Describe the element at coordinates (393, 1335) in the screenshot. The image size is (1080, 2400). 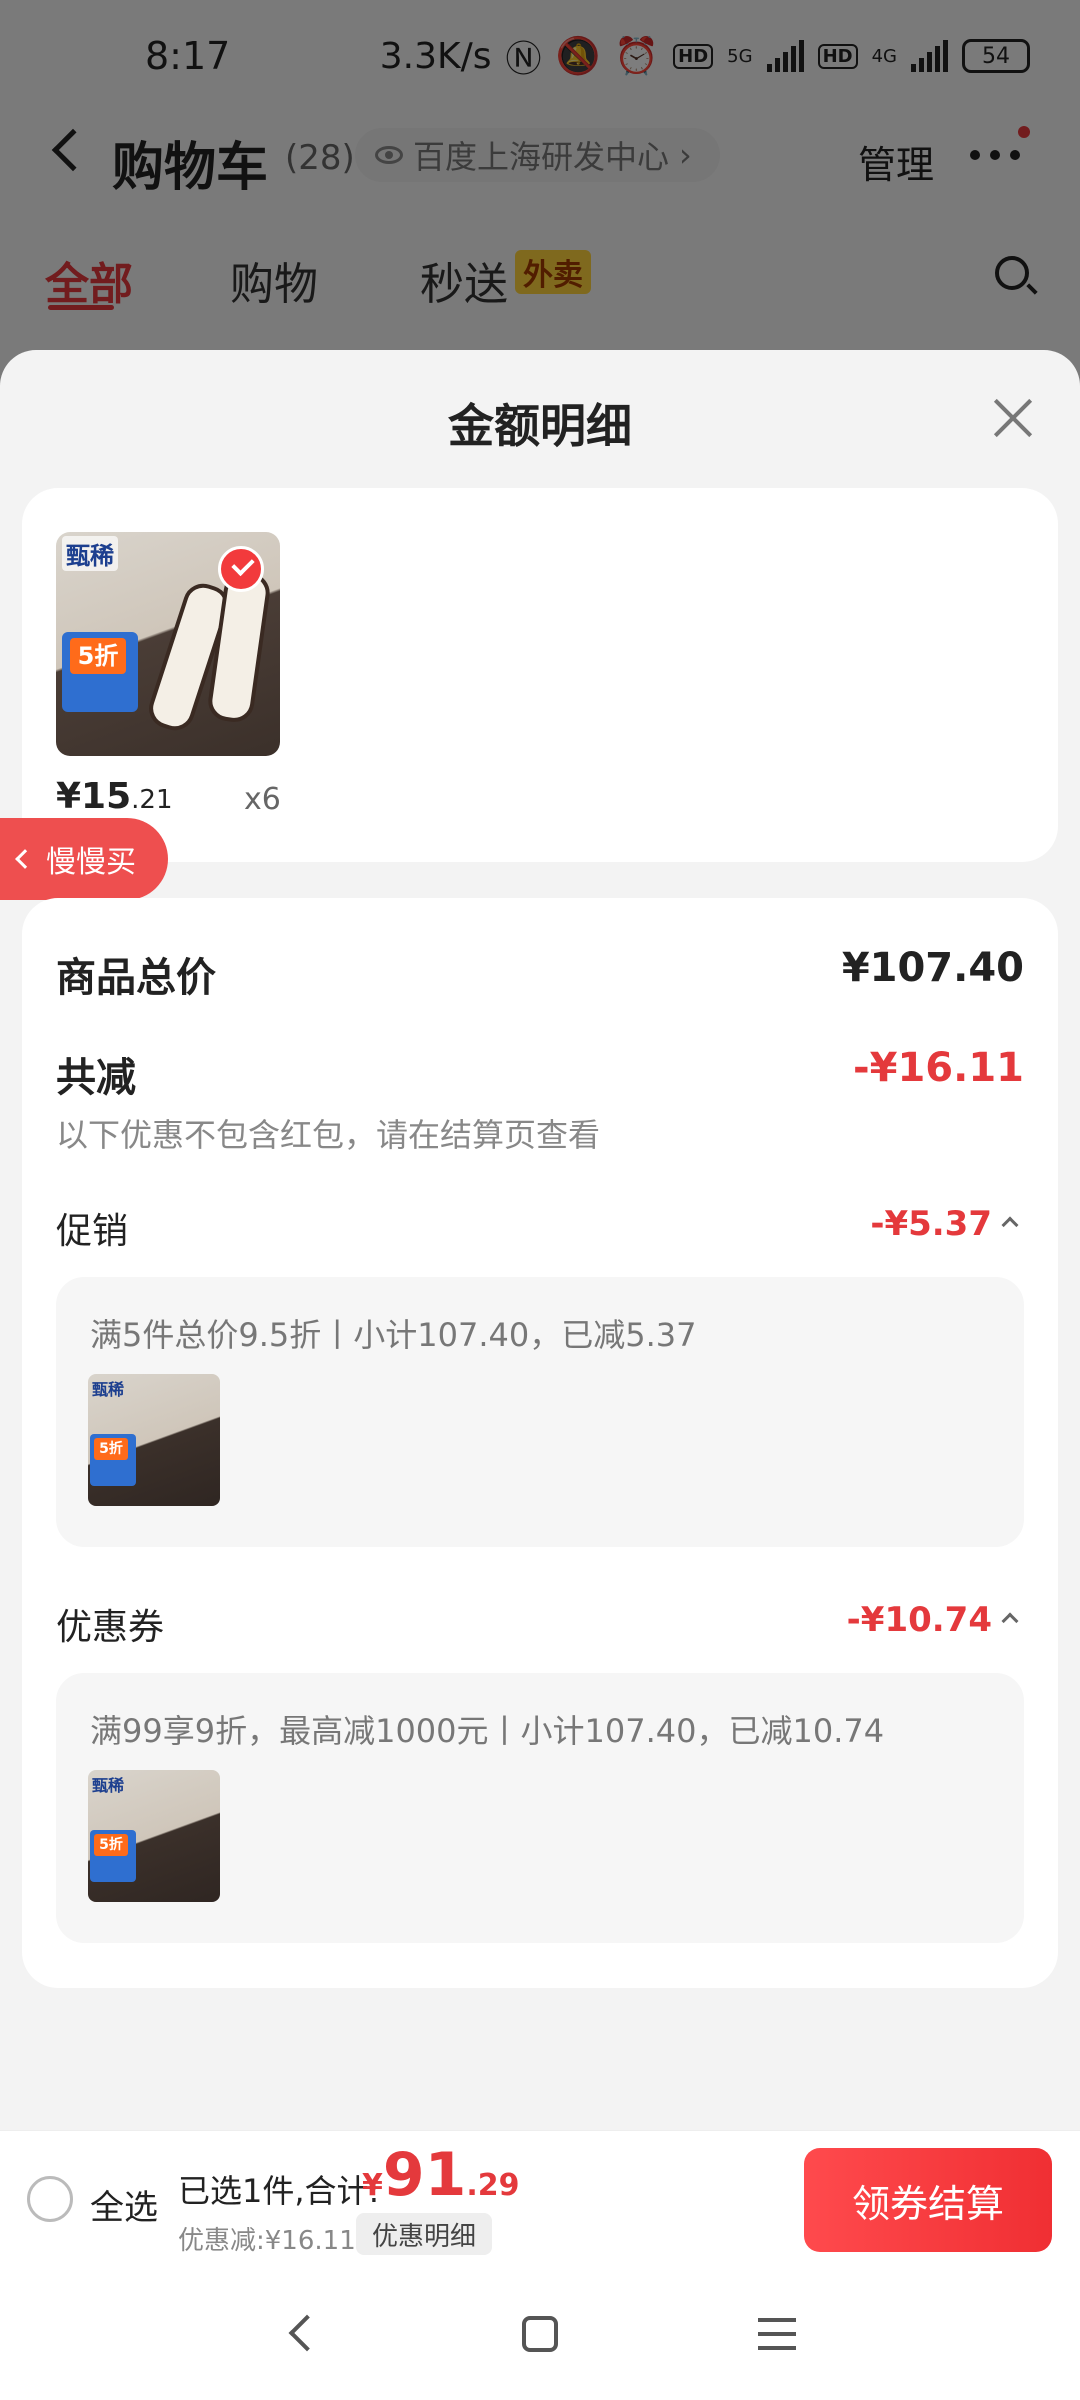
I see `promotion-detail: 满5件总价9.5折丨小计107.40，已减5.37` at that location.